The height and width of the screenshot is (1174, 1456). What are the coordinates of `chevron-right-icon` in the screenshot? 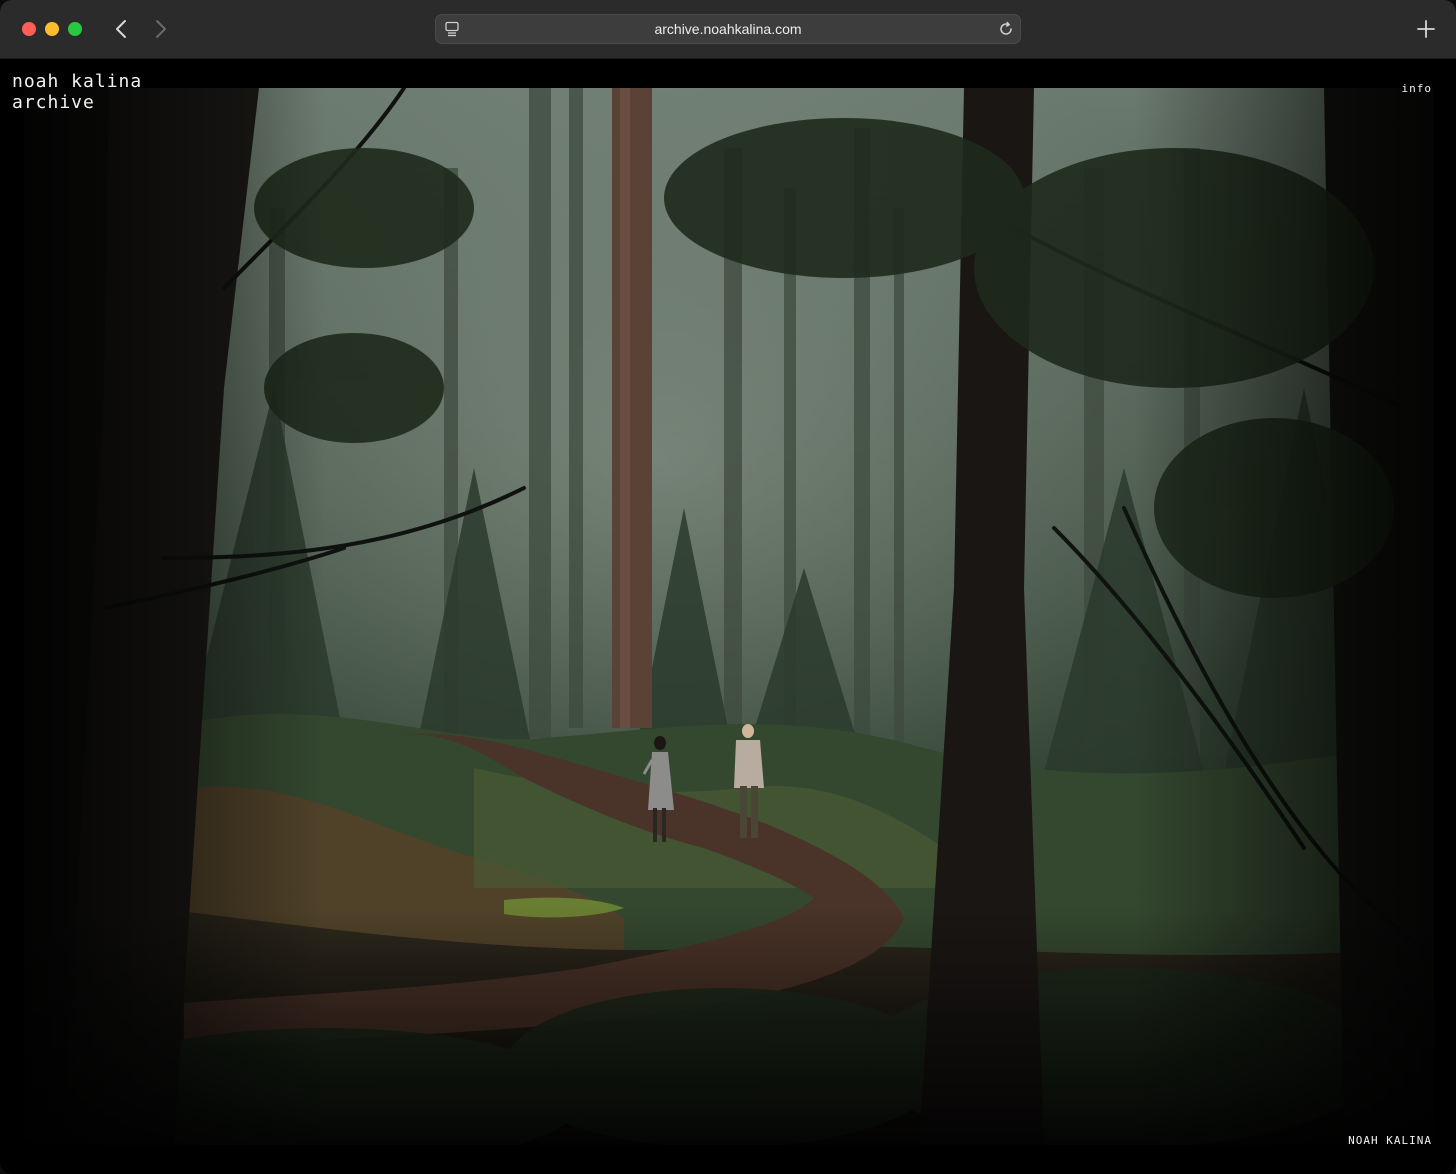 It's located at (161, 29).